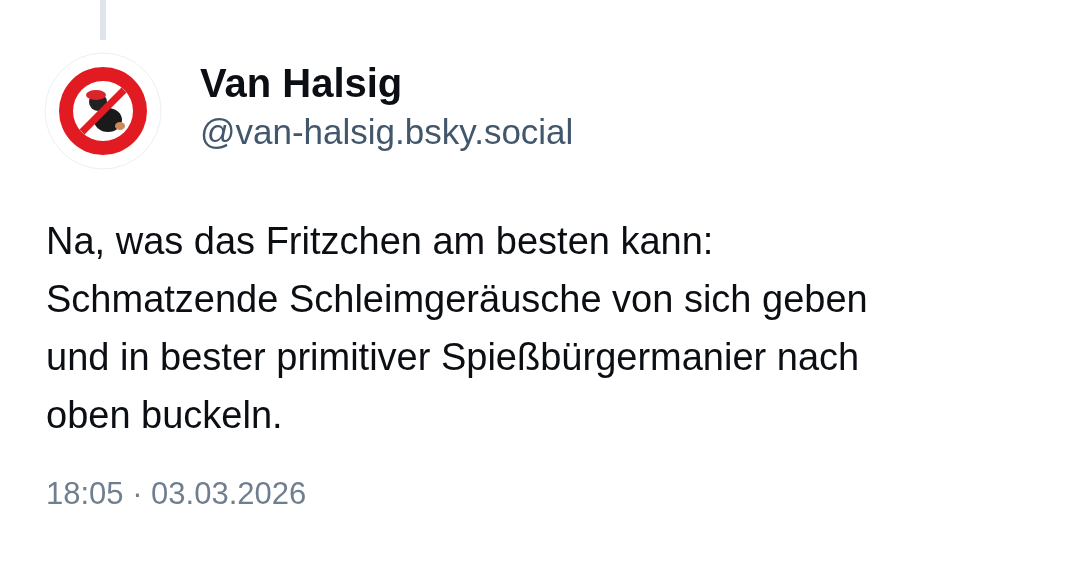 This screenshot has height=563, width=1080. Describe the element at coordinates (176, 493) in the screenshot. I see `timestamp: 18:05 · 03.03.2026` at that location.